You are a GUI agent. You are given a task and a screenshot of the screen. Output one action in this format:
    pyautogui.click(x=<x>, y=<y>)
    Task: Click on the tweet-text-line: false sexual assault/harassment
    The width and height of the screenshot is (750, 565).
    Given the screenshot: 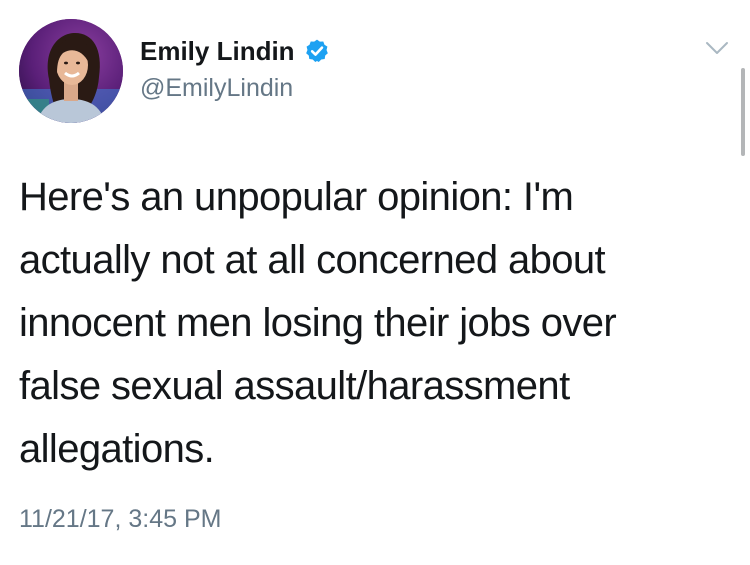 What is the action you would take?
    pyautogui.click(x=294, y=386)
    